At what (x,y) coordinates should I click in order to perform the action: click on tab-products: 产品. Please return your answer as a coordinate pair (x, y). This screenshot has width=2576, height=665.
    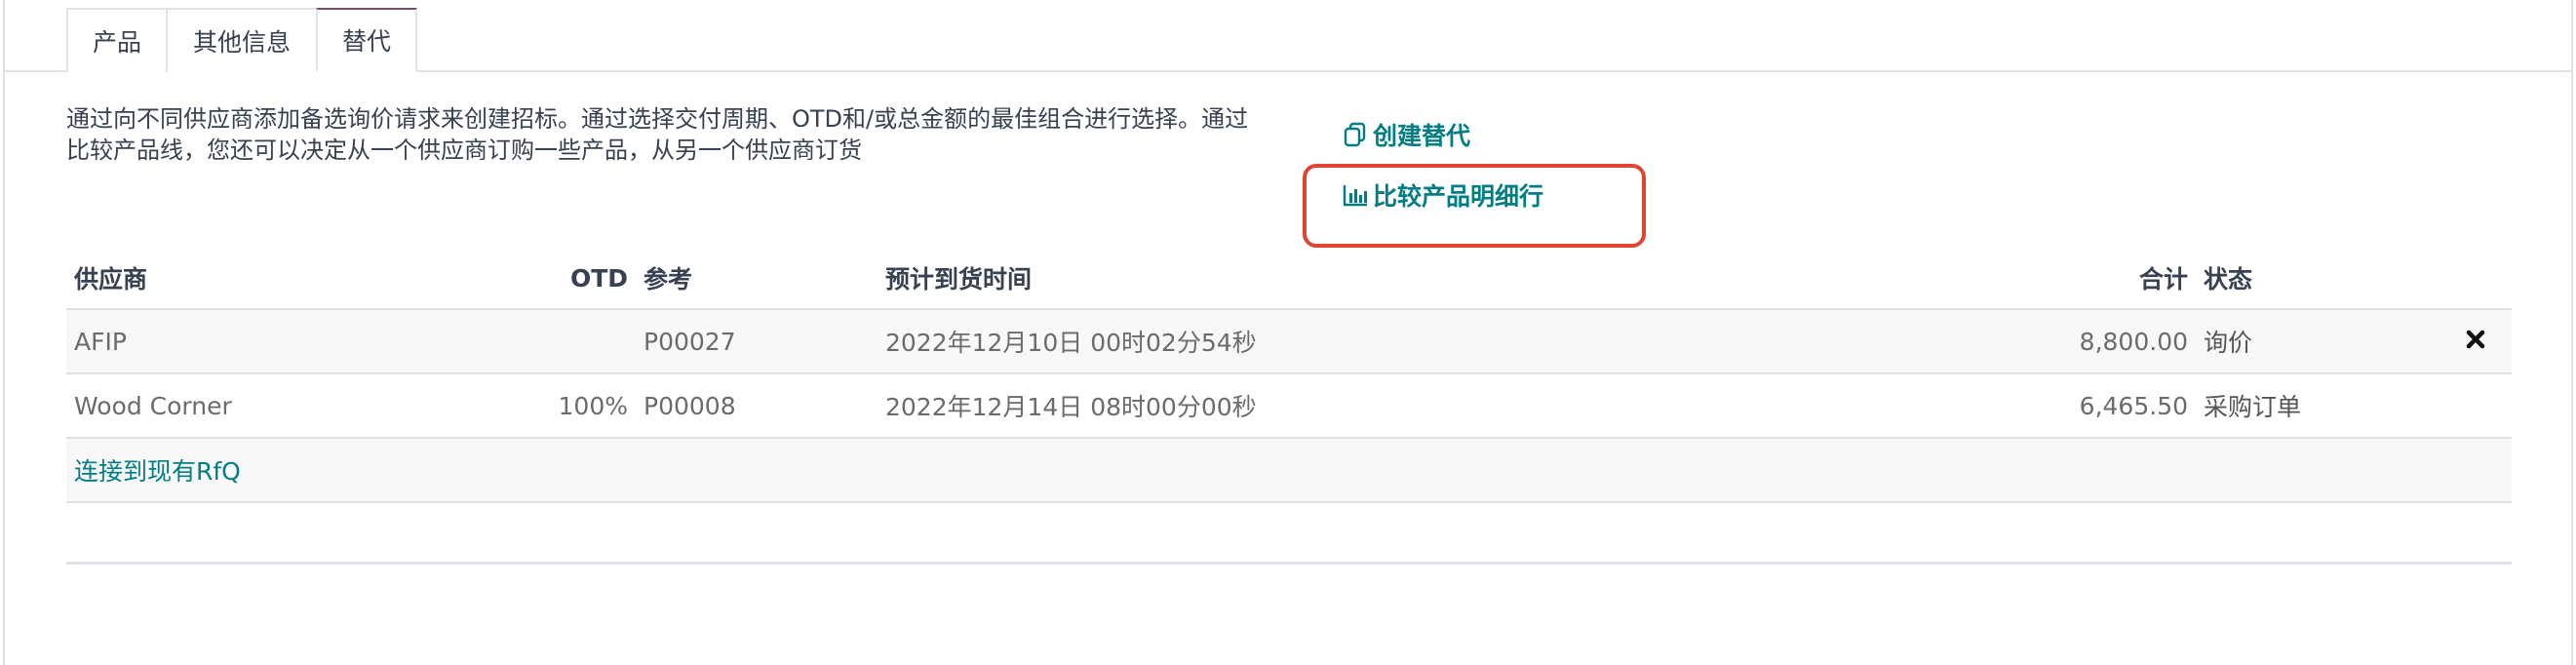
    Looking at the image, I should click on (117, 40).